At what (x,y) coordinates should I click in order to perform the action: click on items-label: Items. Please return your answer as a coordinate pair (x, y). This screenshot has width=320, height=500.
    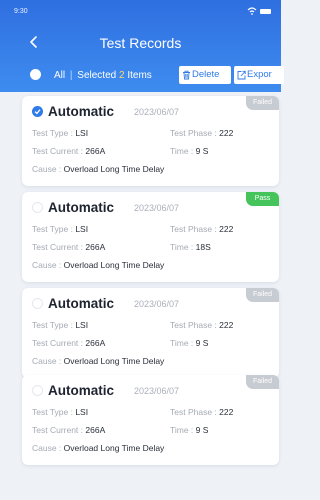
    Looking at the image, I should click on (139, 75).